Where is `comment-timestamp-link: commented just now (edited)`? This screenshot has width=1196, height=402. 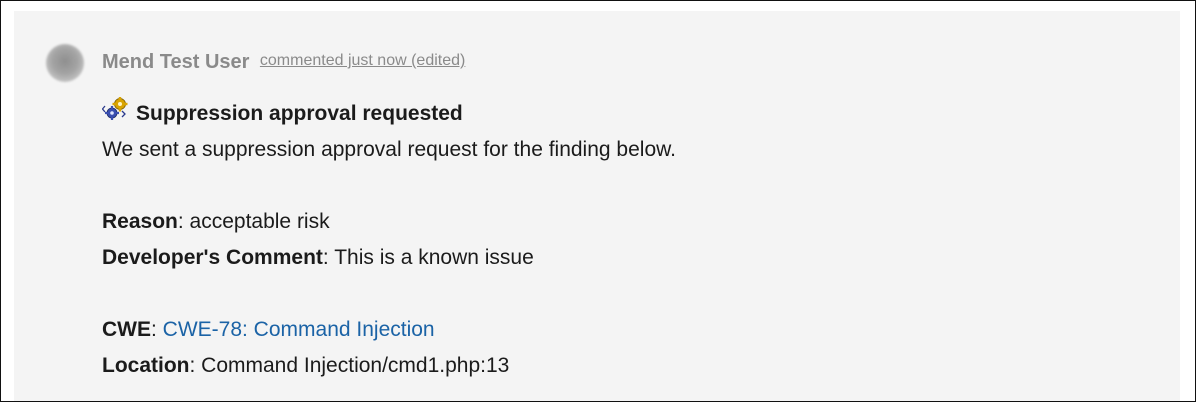
comment-timestamp-link: commented just now (edited) is located at coordinates (362, 60).